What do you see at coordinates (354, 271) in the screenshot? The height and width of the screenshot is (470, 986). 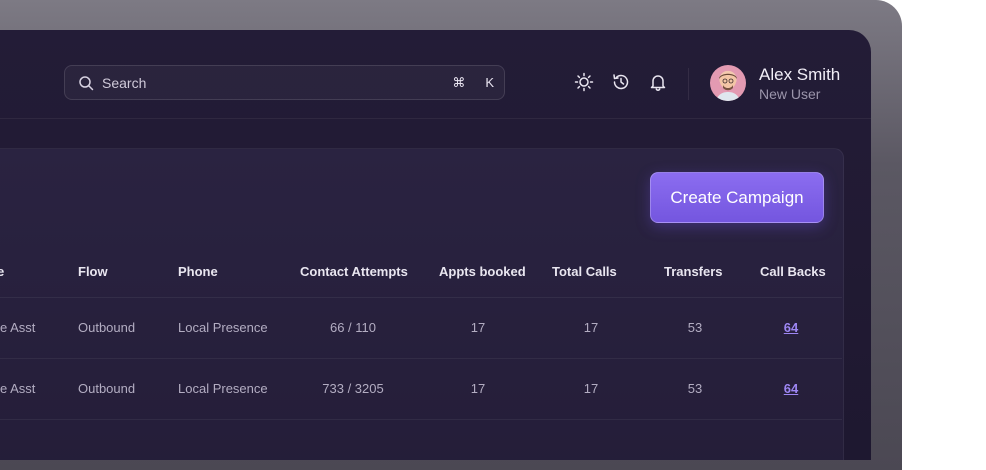 I see `column-header-contact-attempts: Contact Attempts` at bounding box center [354, 271].